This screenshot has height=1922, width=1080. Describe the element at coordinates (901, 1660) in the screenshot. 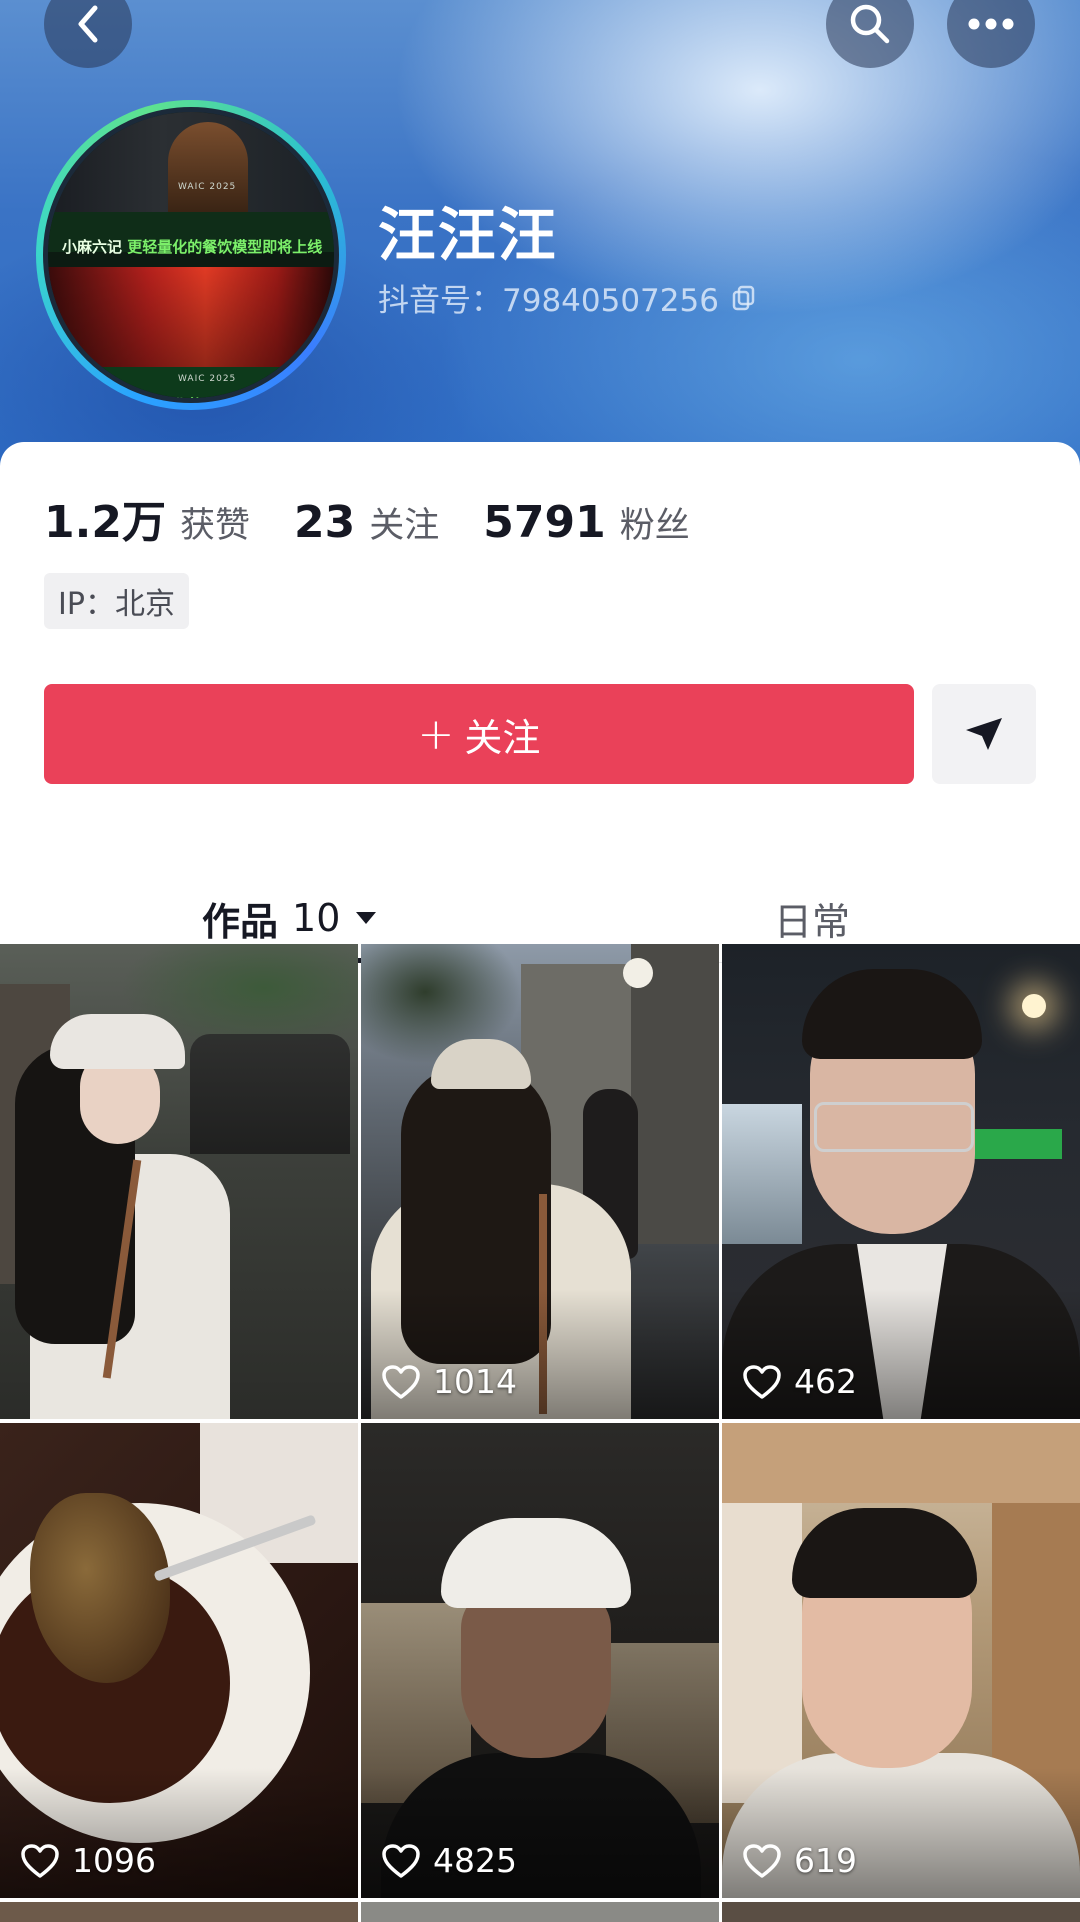

I see `video-tile: 619` at that location.